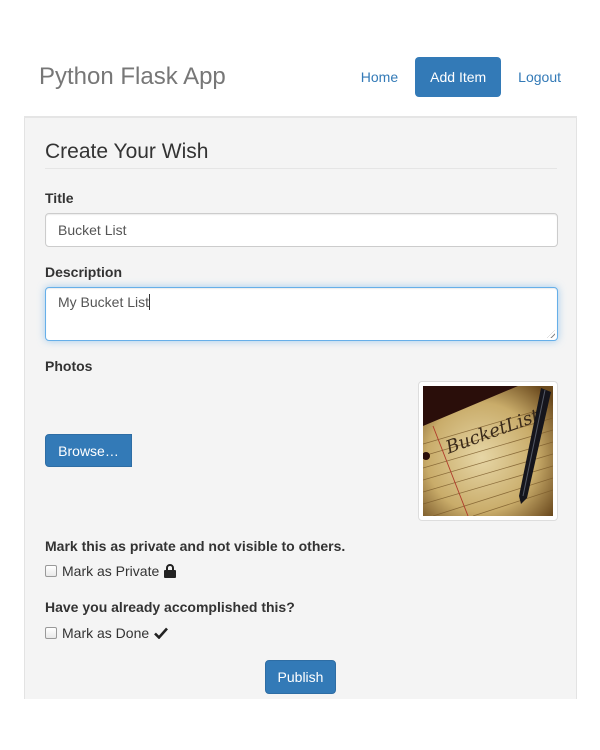 The height and width of the screenshot is (750, 600). What do you see at coordinates (301, 230) in the screenshot?
I see `title-input` at bounding box center [301, 230].